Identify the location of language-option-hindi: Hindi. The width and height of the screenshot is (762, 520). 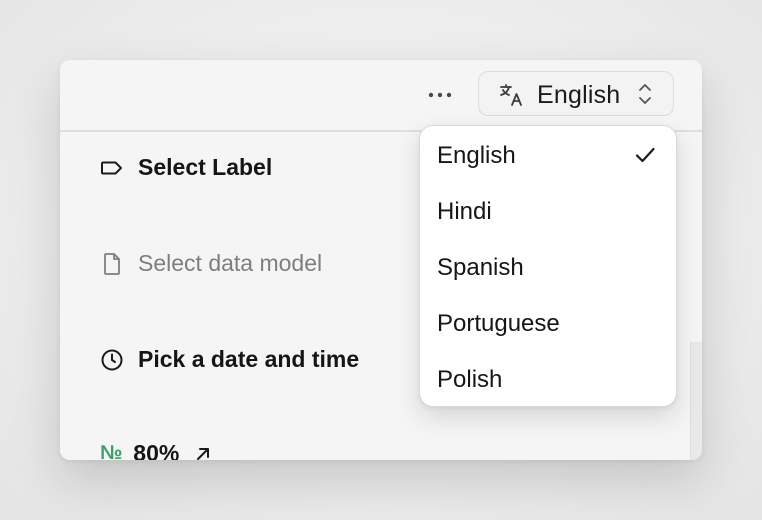
(547, 212).